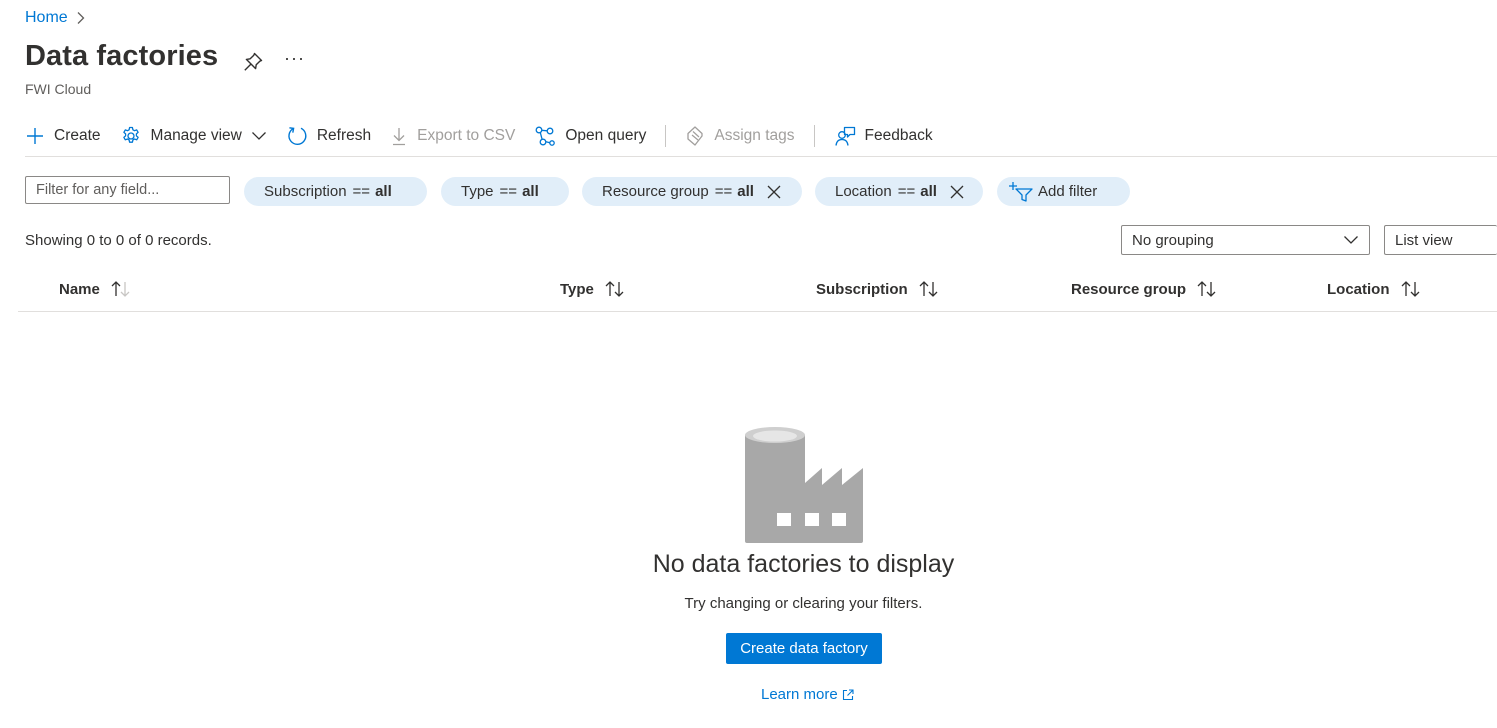  Describe the element at coordinates (131, 136) in the screenshot. I see `gear-icon` at that location.